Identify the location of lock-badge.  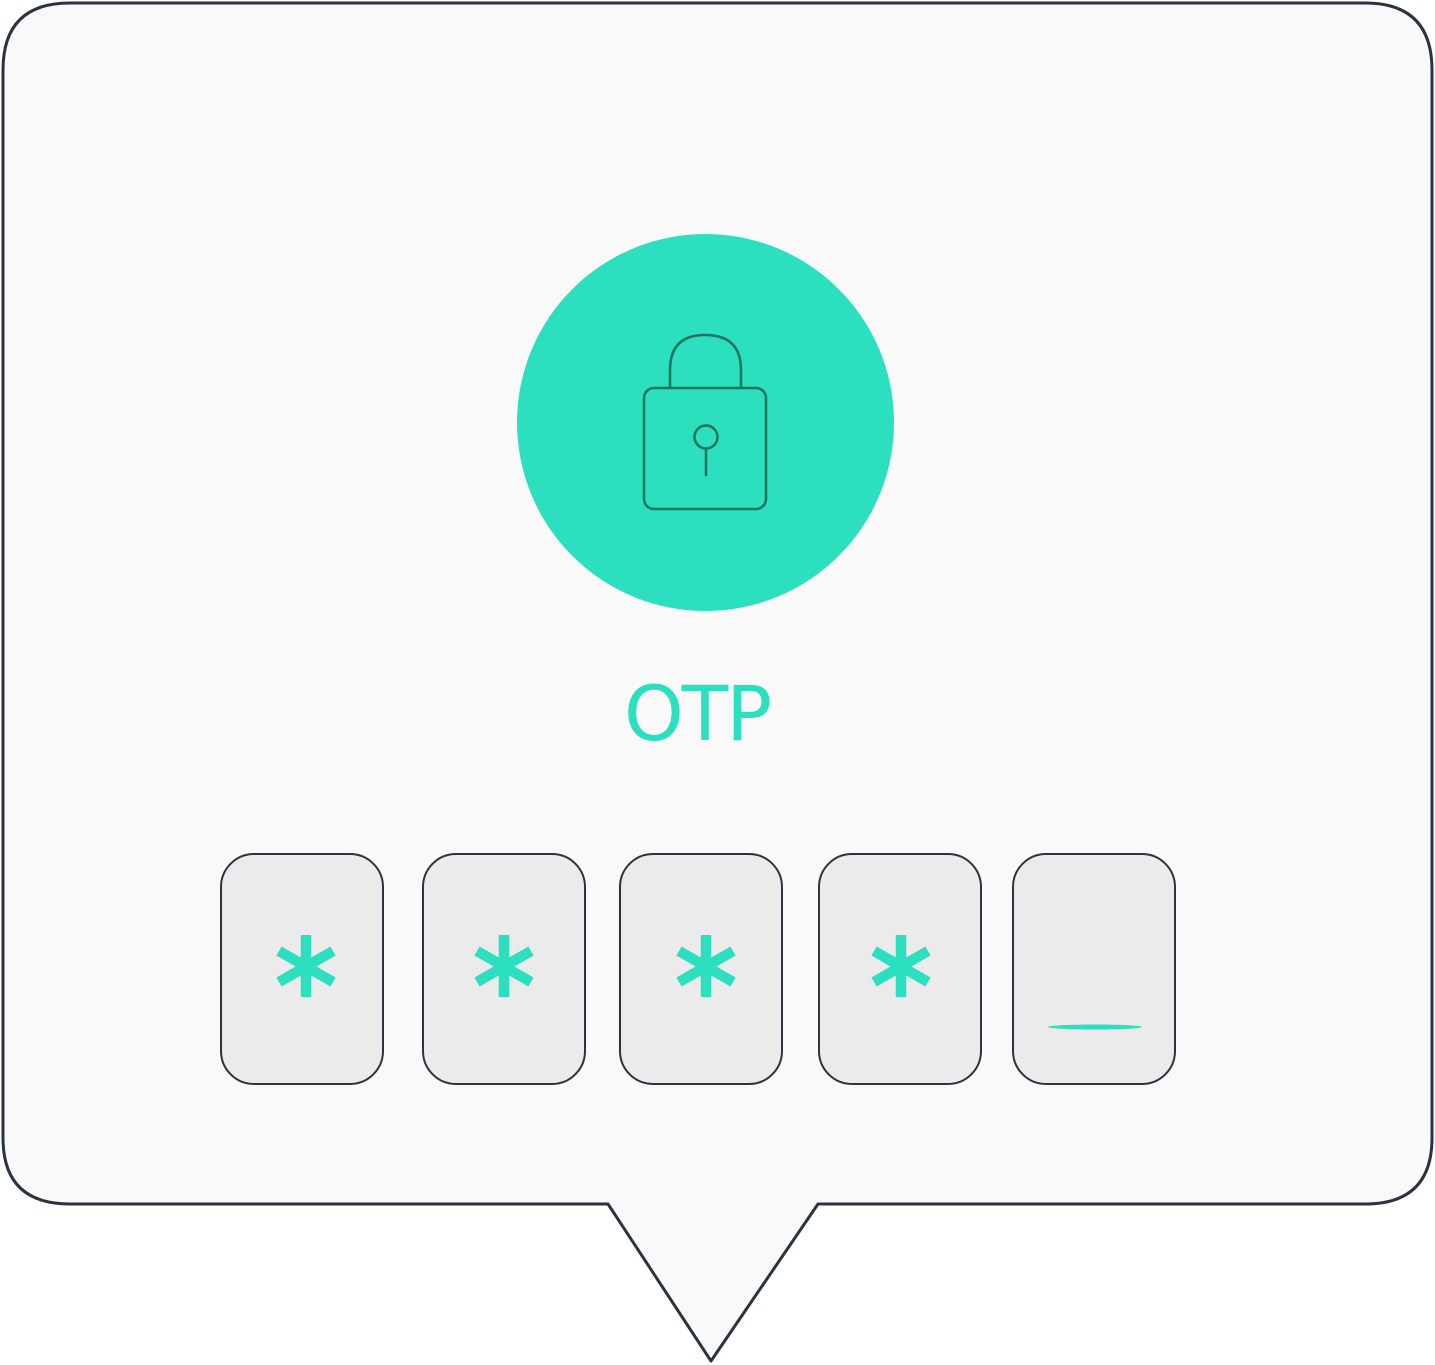
(705, 422).